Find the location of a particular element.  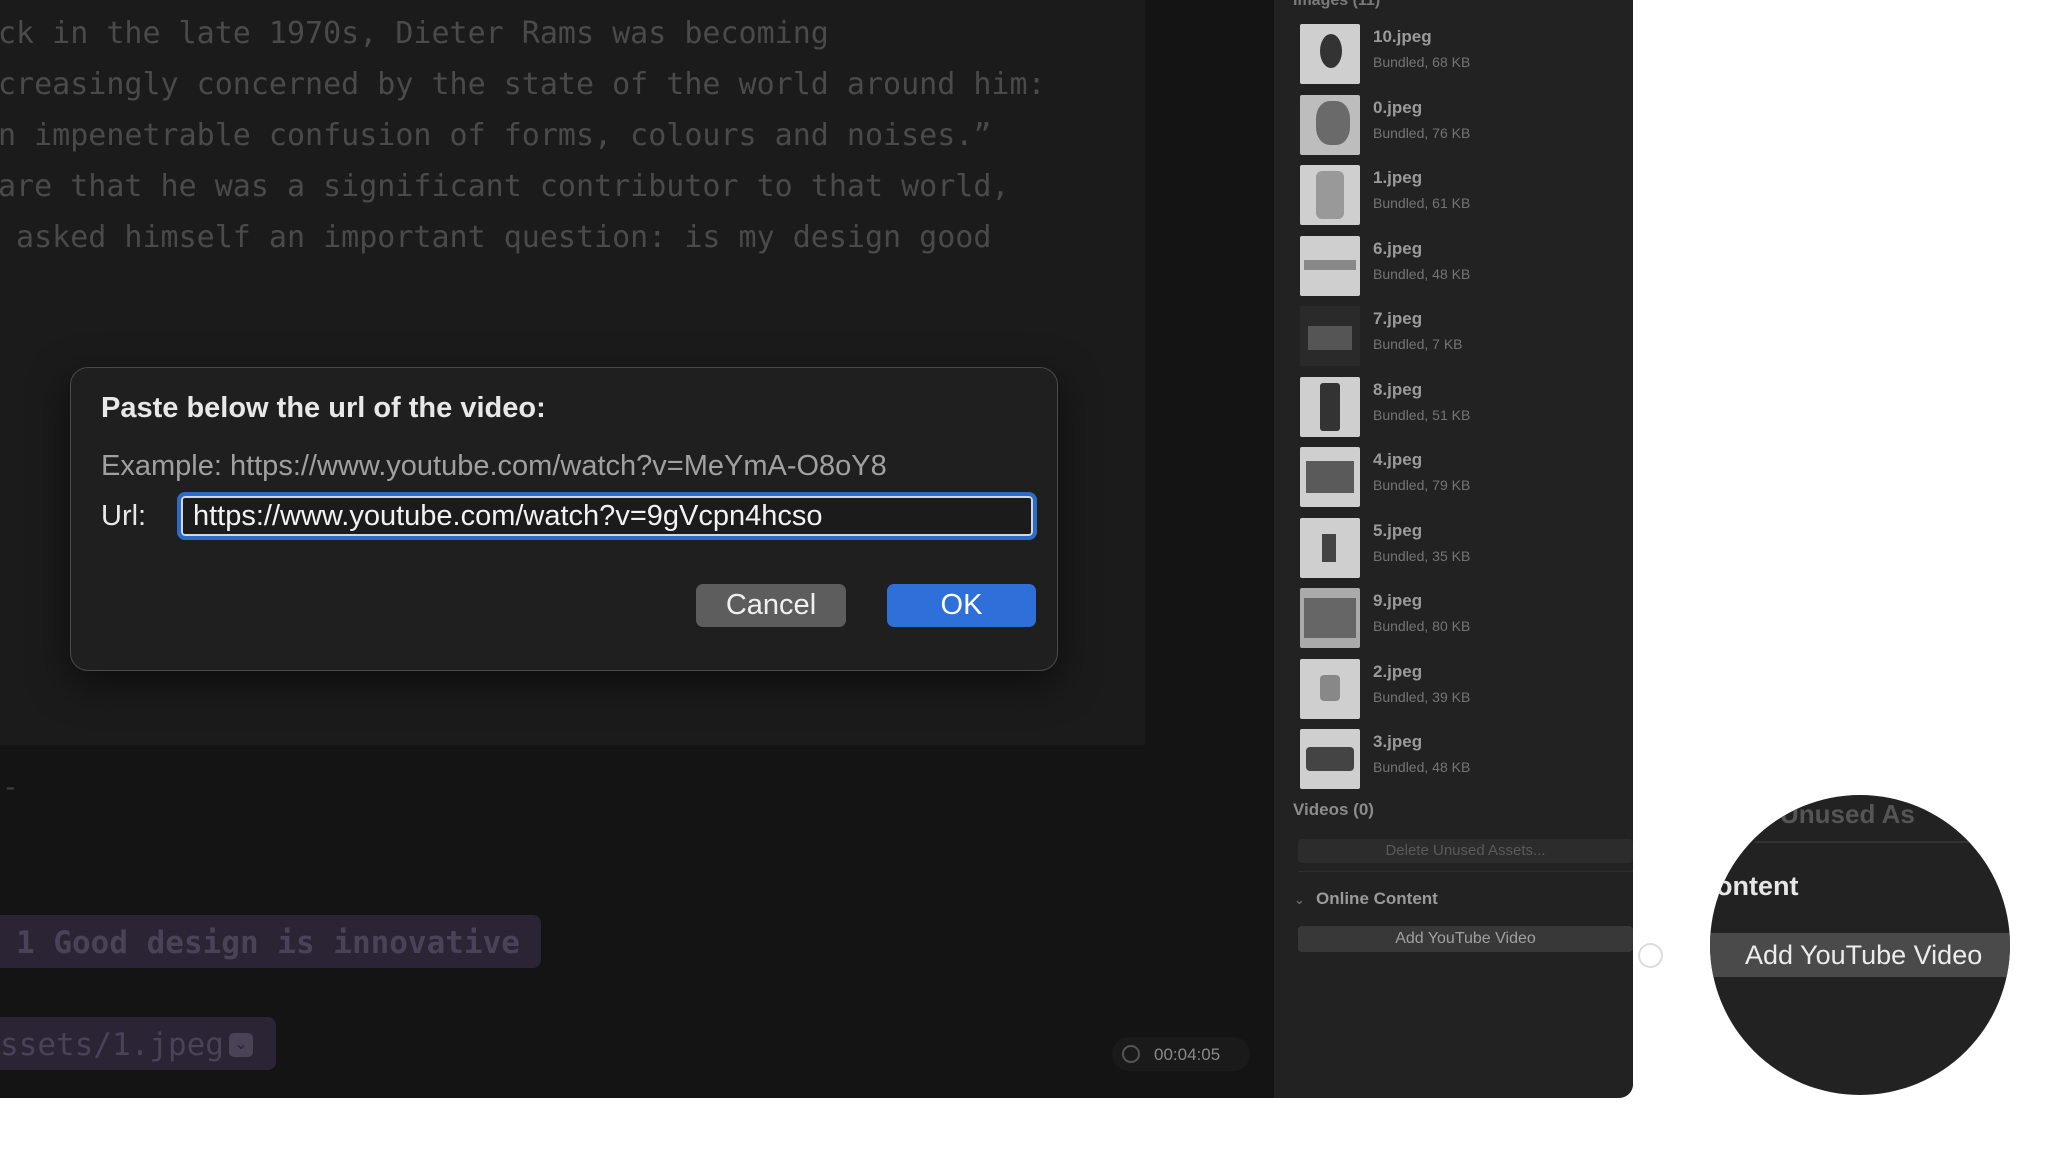

callout-add-youtube-video-button: Add YouTube Video is located at coordinates (1860, 955).